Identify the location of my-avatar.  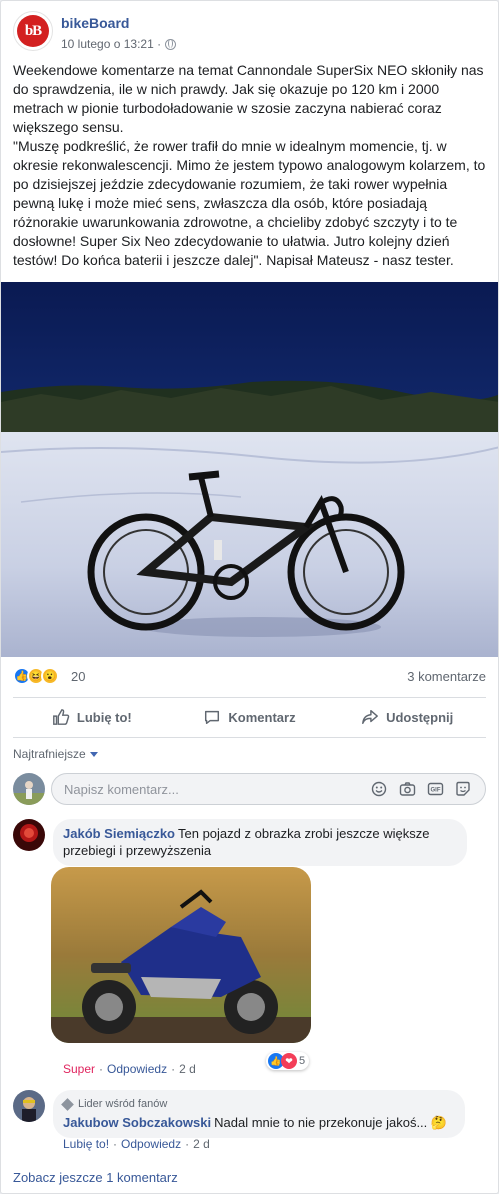
(29, 789).